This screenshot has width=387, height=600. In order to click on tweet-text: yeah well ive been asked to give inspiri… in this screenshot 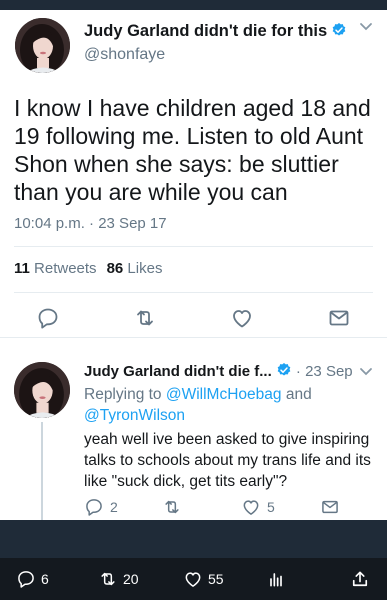, I will do `click(227, 460)`.